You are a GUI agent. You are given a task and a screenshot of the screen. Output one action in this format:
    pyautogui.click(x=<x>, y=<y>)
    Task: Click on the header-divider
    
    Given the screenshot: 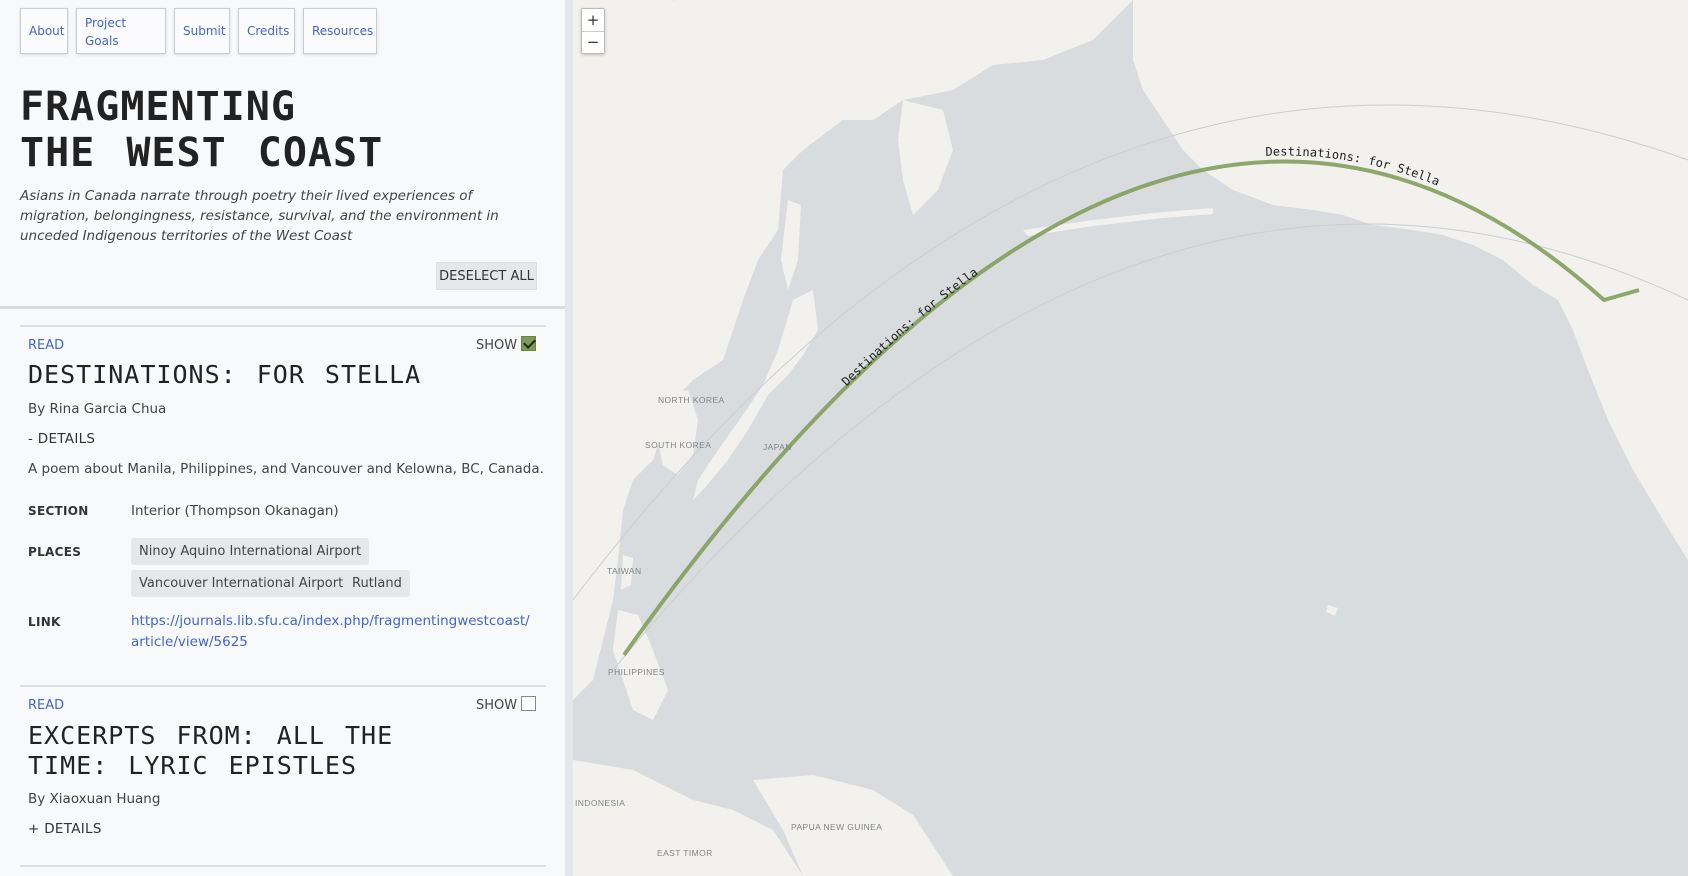 What is the action you would take?
    pyautogui.click(x=282, y=307)
    